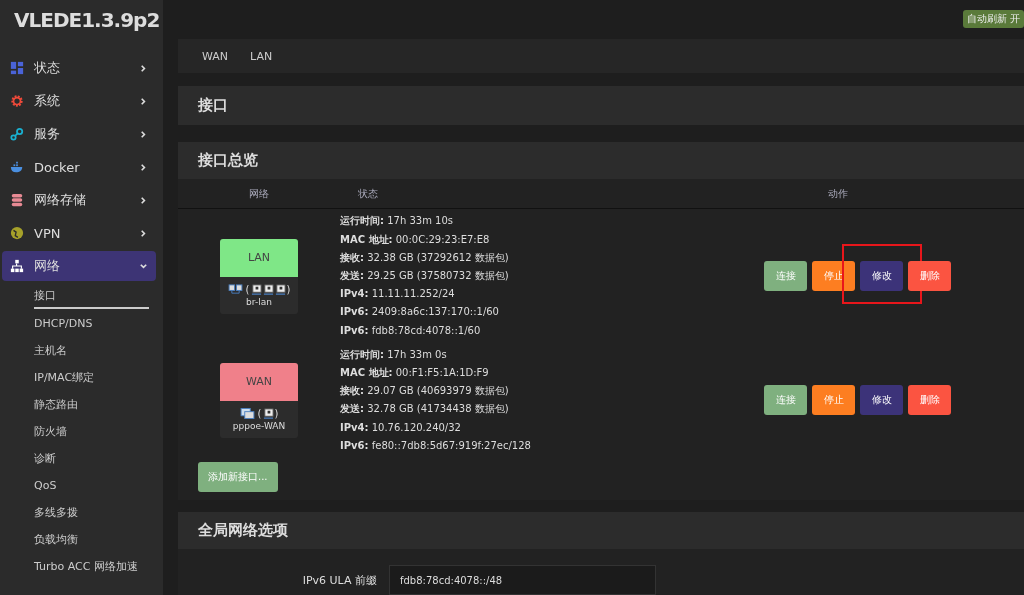  I want to click on status-line: 运行时间: 17h 33m 0s, so click(394, 354).